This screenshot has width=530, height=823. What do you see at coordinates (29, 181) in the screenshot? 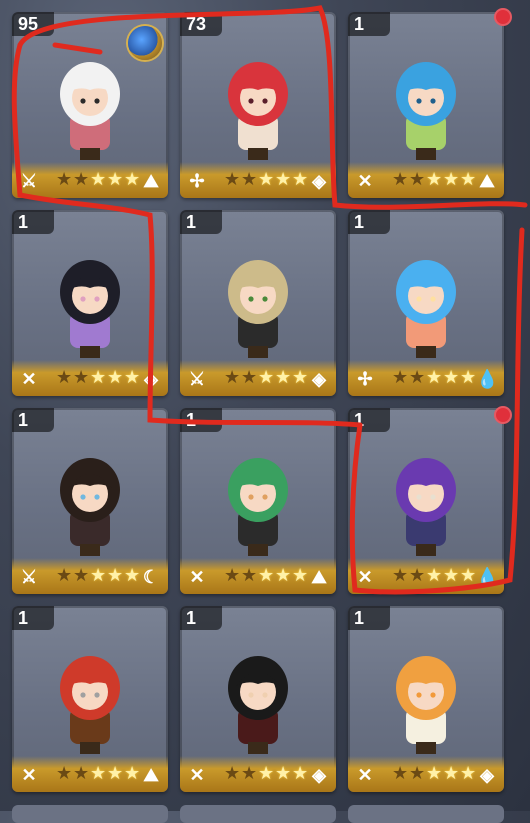
I see `swords-class-icon: ⚔` at bounding box center [29, 181].